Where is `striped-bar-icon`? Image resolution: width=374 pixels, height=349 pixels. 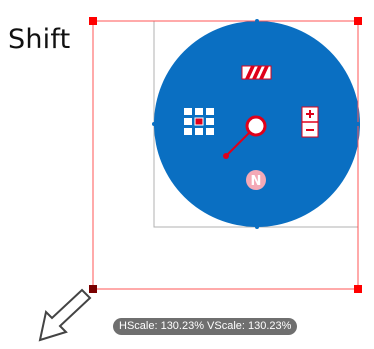
striped-bar-icon is located at coordinates (256, 72).